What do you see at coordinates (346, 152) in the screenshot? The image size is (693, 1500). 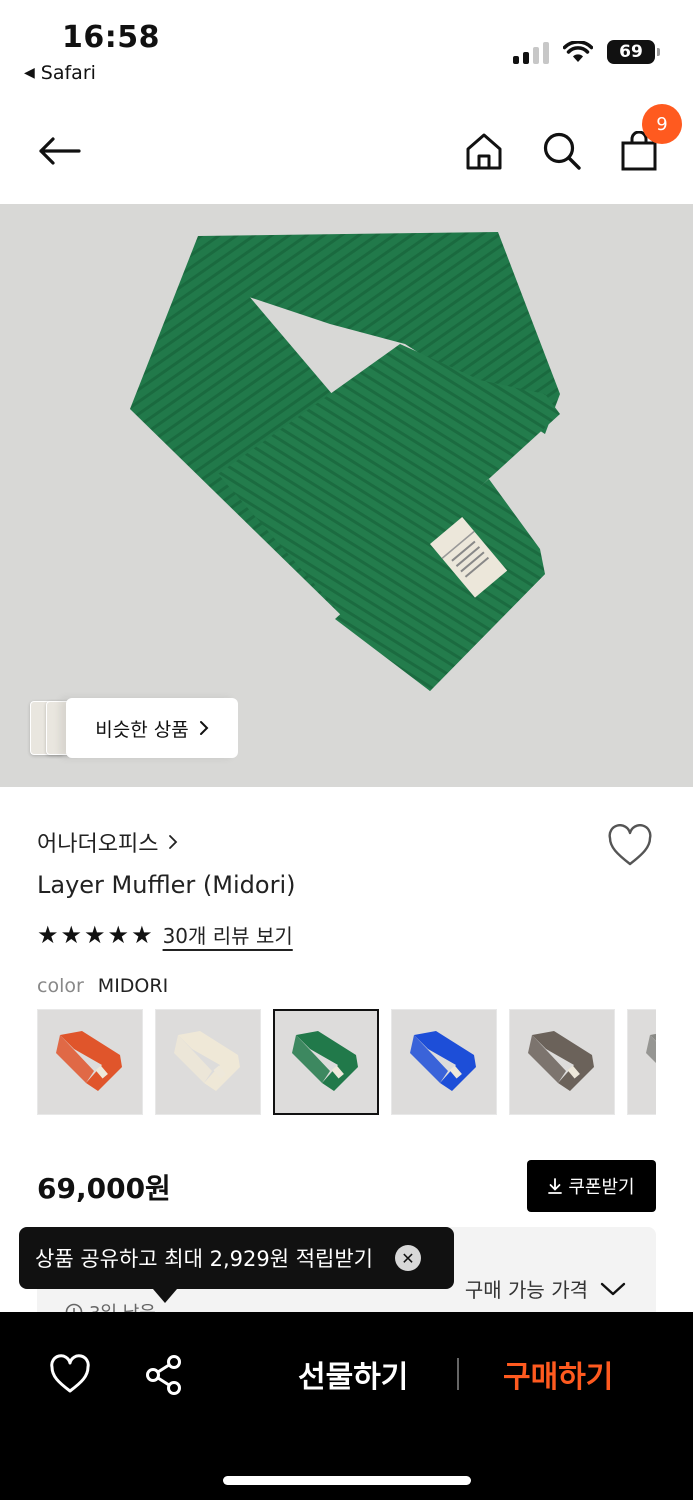 I see `top-nav: 9` at bounding box center [346, 152].